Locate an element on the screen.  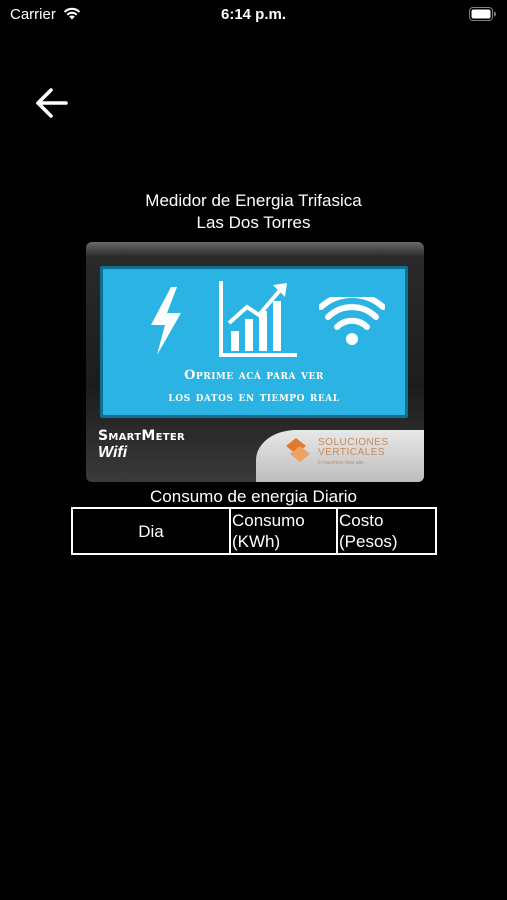
column-header-label: Dia is located at coordinates (151, 531).